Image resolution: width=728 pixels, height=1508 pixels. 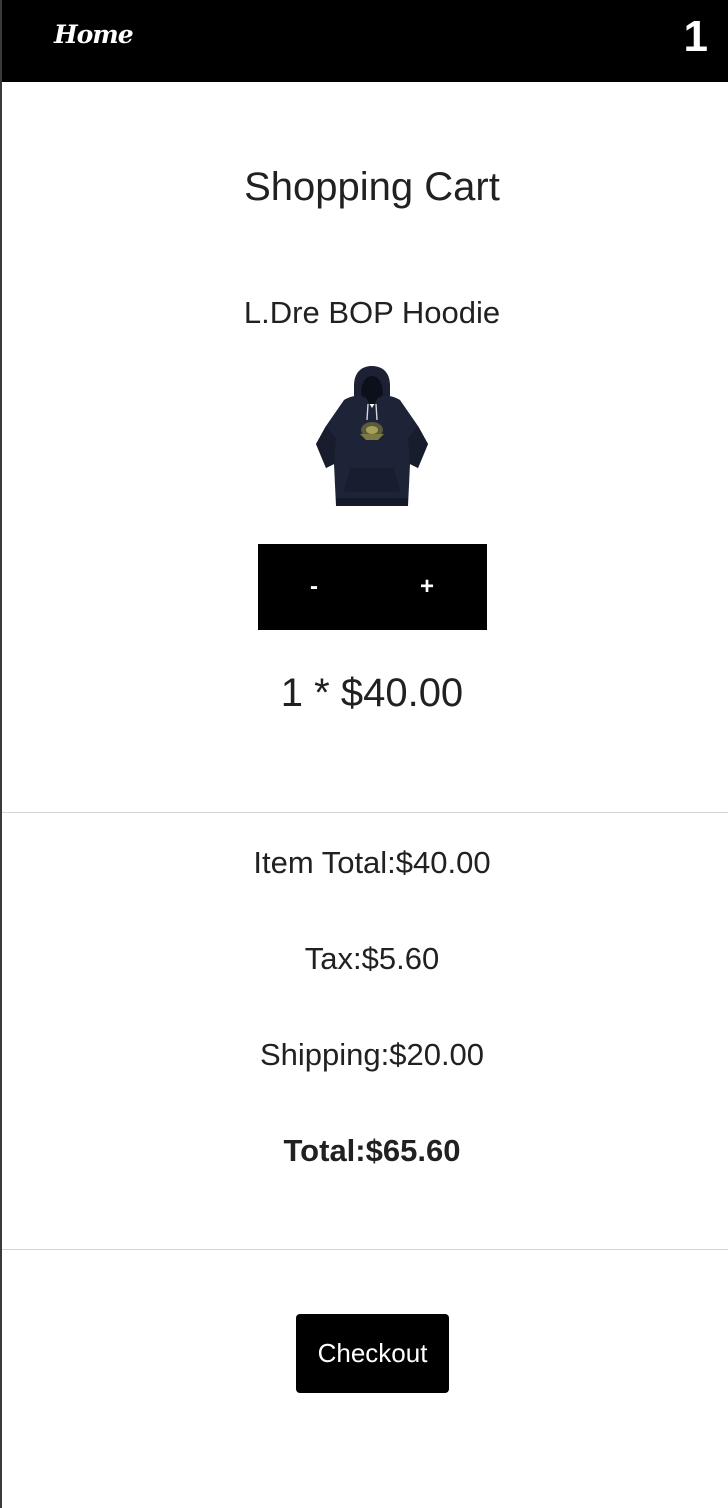 I want to click on cart-item-name: L.Dre BOP Hoodie, so click(x=372, y=312).